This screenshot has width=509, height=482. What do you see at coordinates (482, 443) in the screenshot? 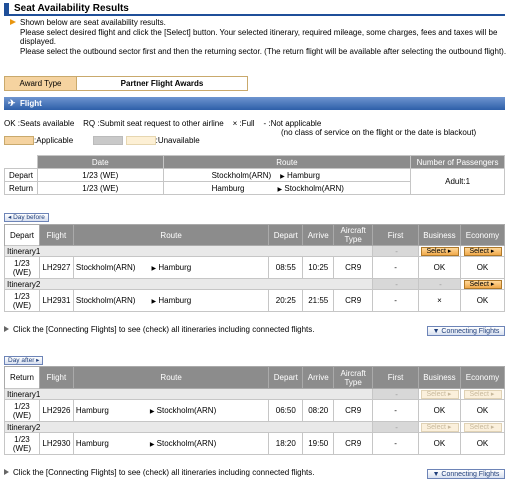
I see `economy-availability: OK` at bounding box center [482, 443].